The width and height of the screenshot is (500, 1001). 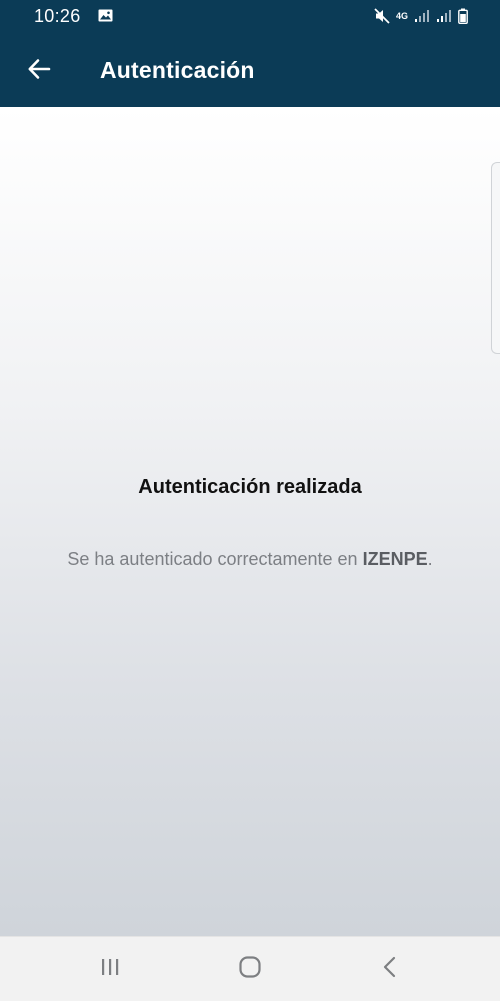 What do you see at coordinates (250, 487) in the screenshot?
I see `result-title: Autenticación realizada` at bounding box center [250, 487].